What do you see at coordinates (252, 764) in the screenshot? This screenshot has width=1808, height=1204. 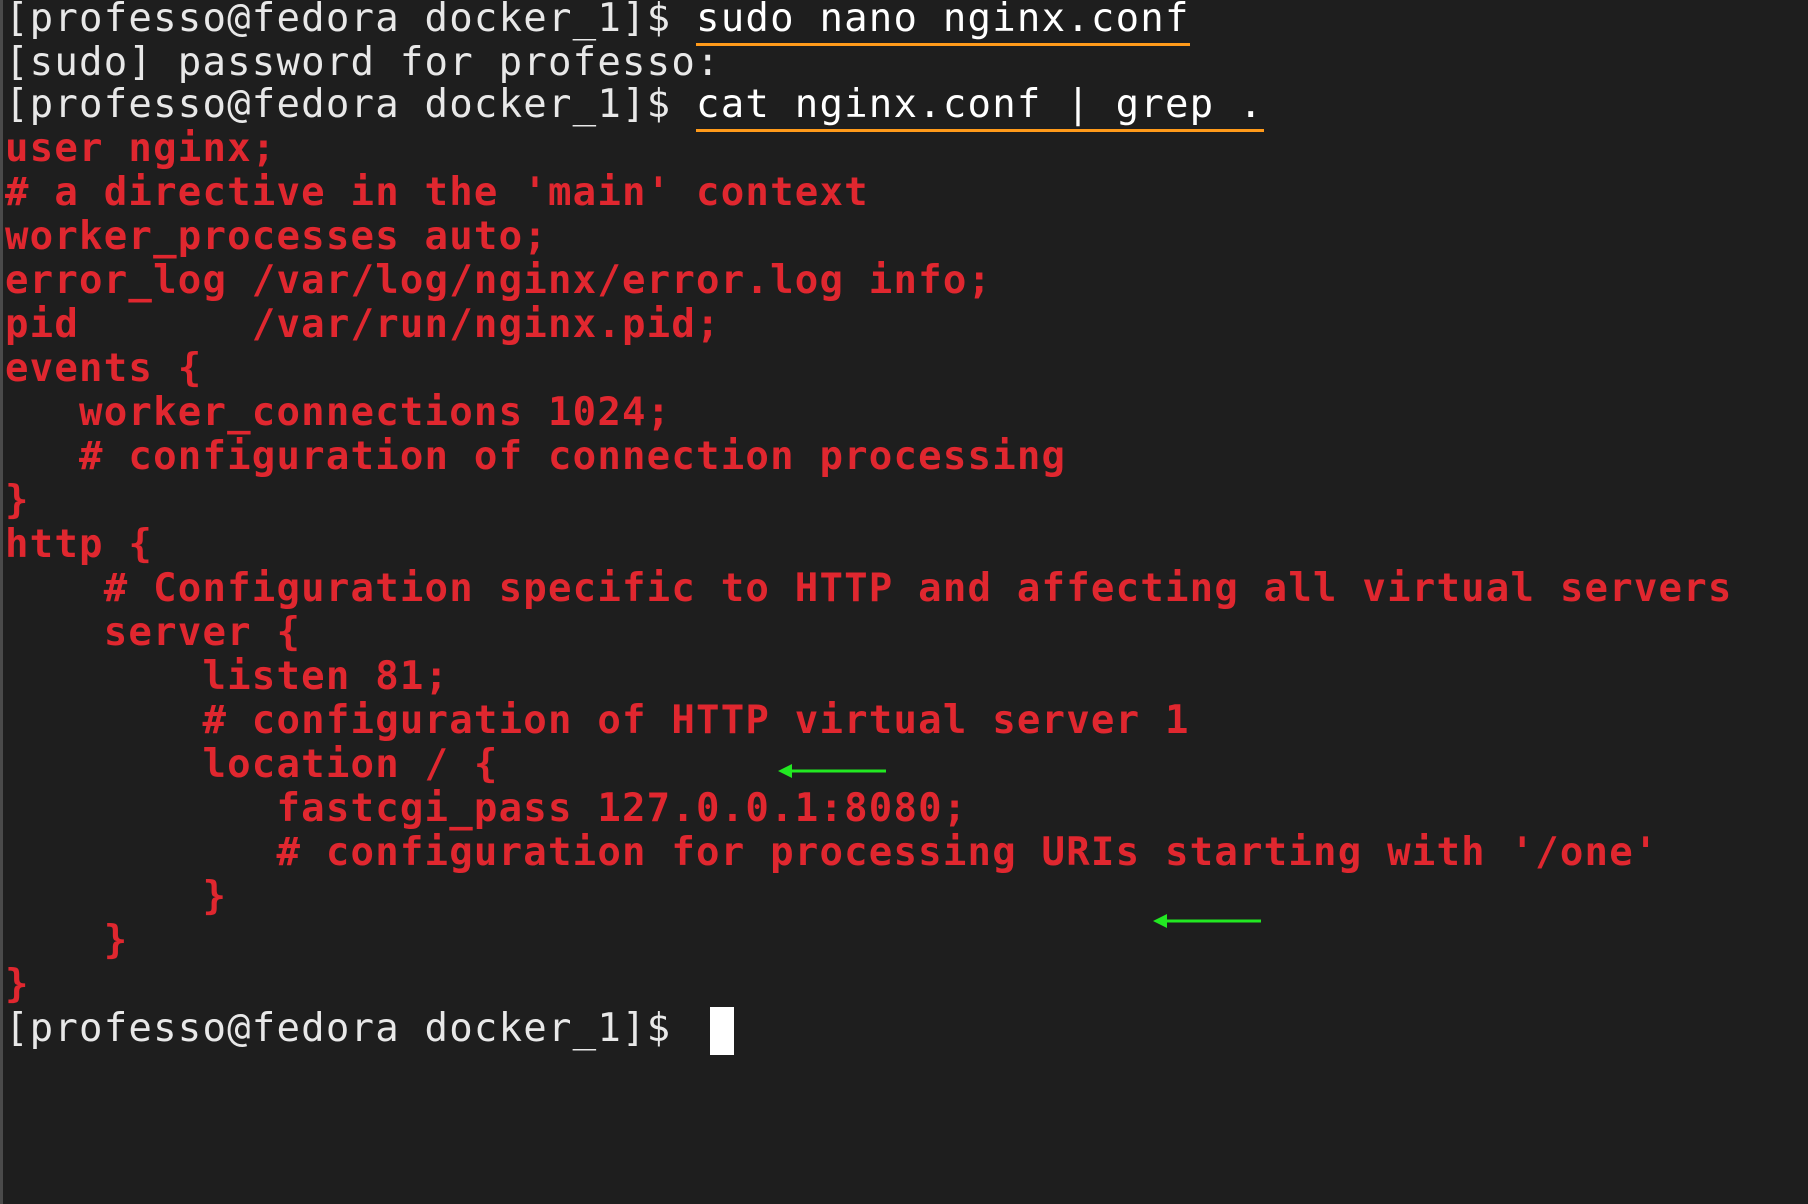 I see `config-line: location / {` at bounding box center [252, 764].